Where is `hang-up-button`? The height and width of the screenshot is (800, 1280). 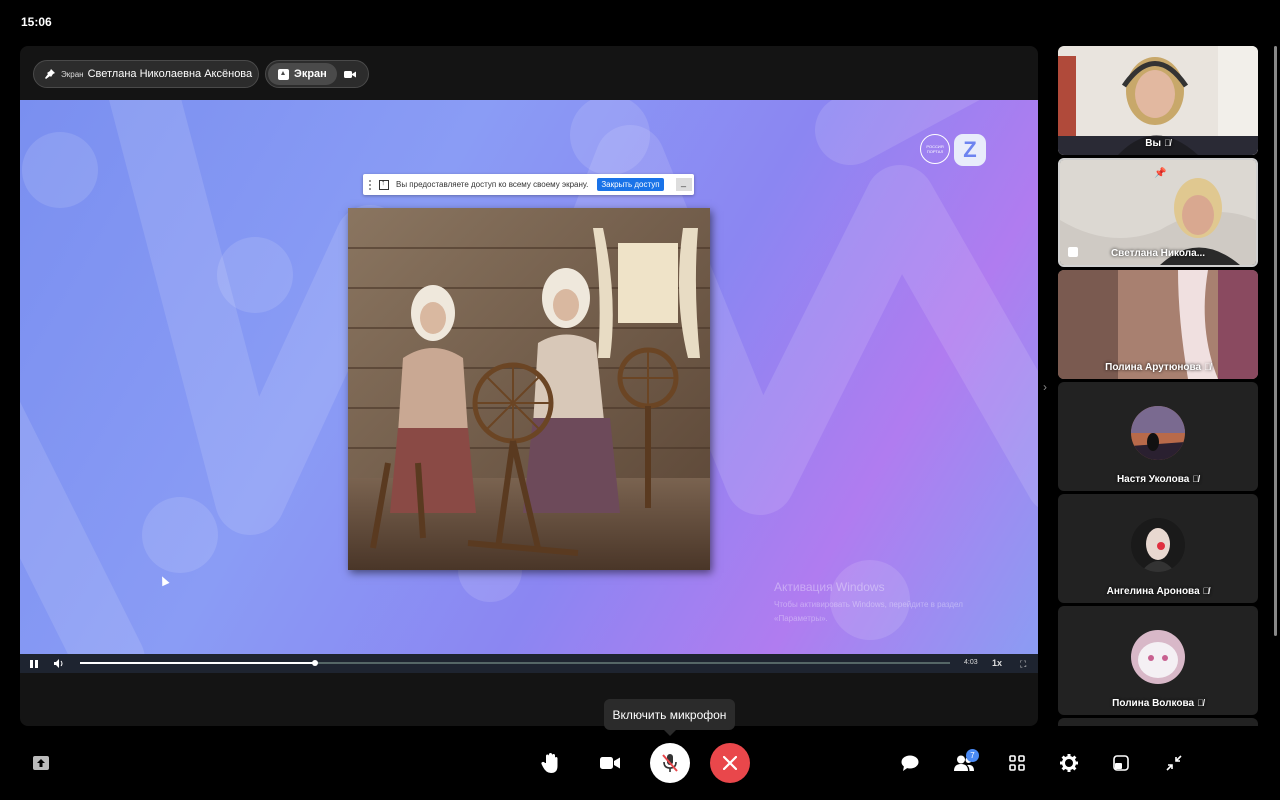
hang-up-button is located at coordinates (730, 763).